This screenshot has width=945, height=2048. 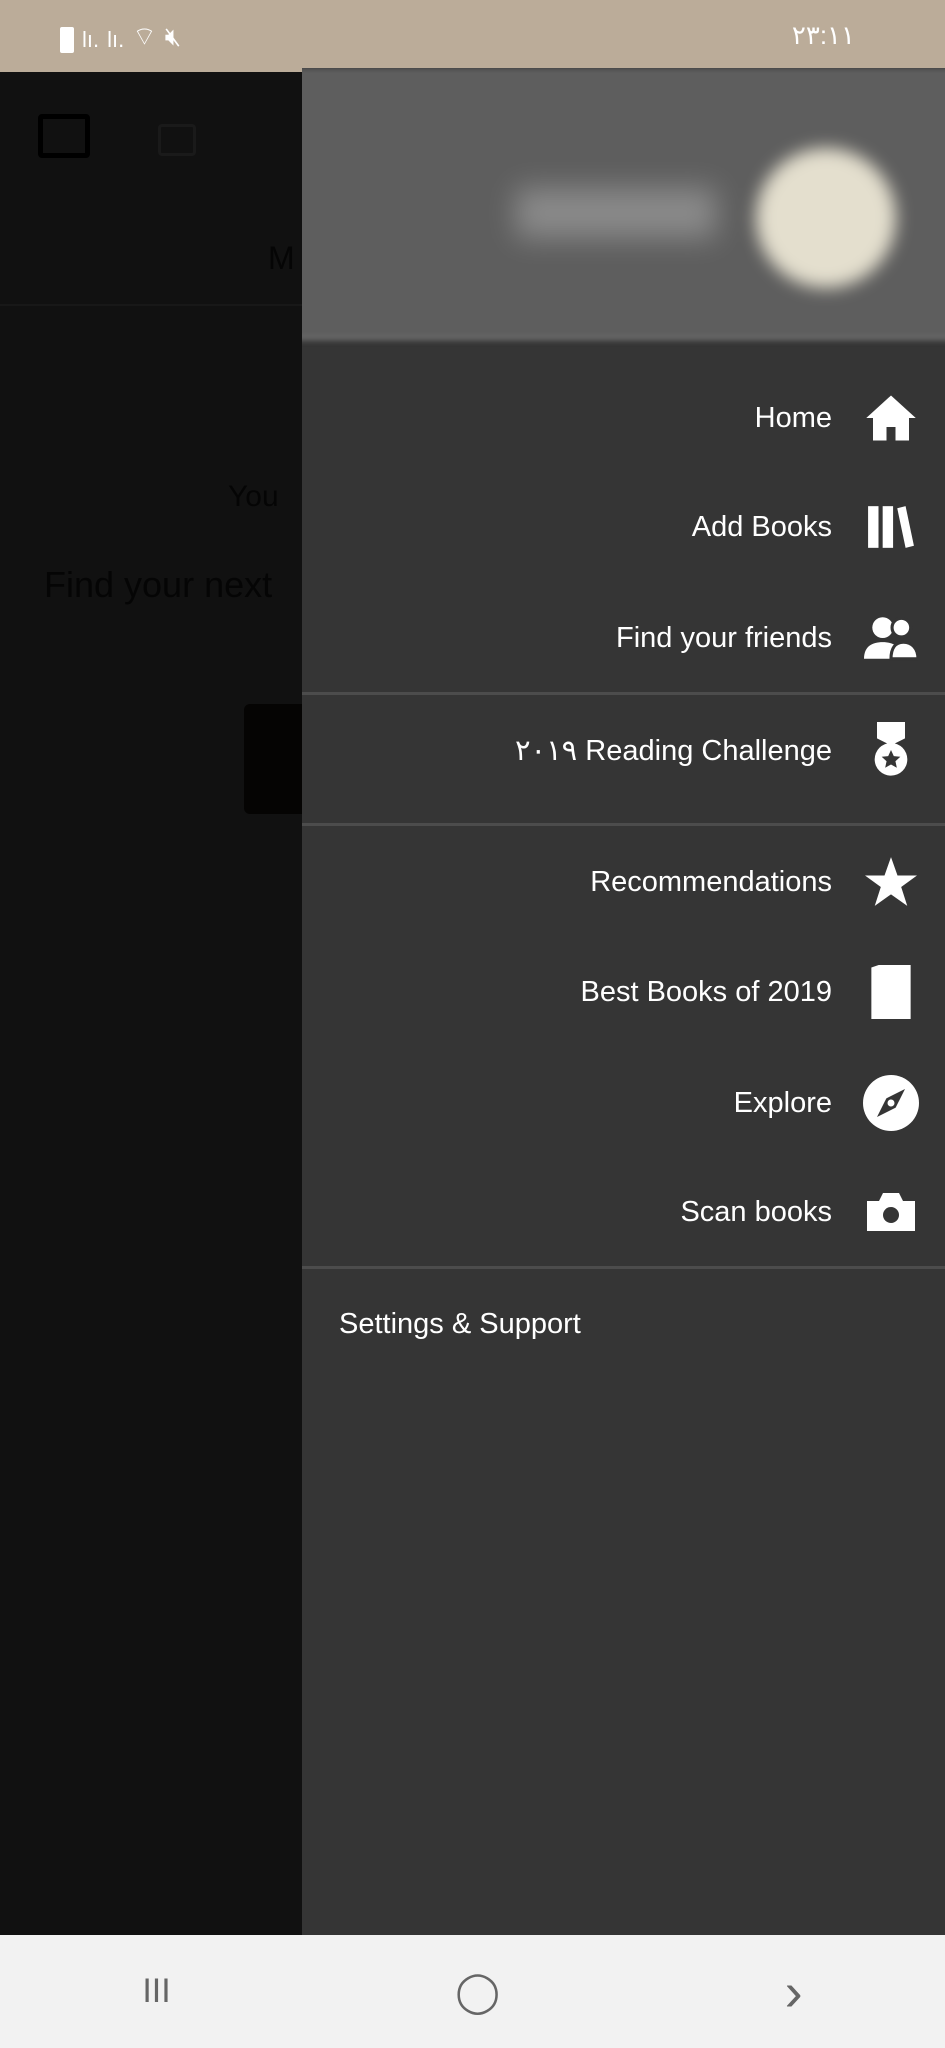 What do you see at coordinates (891, 418) in the screenshot?
I see `home-icon` at bounding box center [891, 418].